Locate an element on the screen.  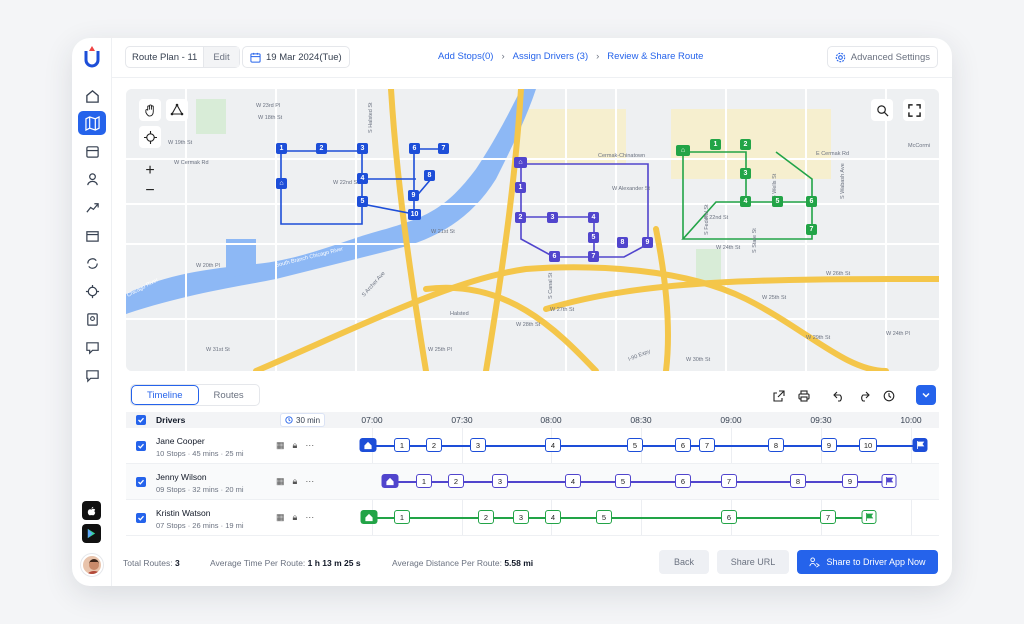
green-stop-pin: 4 is located at coordinates (745, 201).